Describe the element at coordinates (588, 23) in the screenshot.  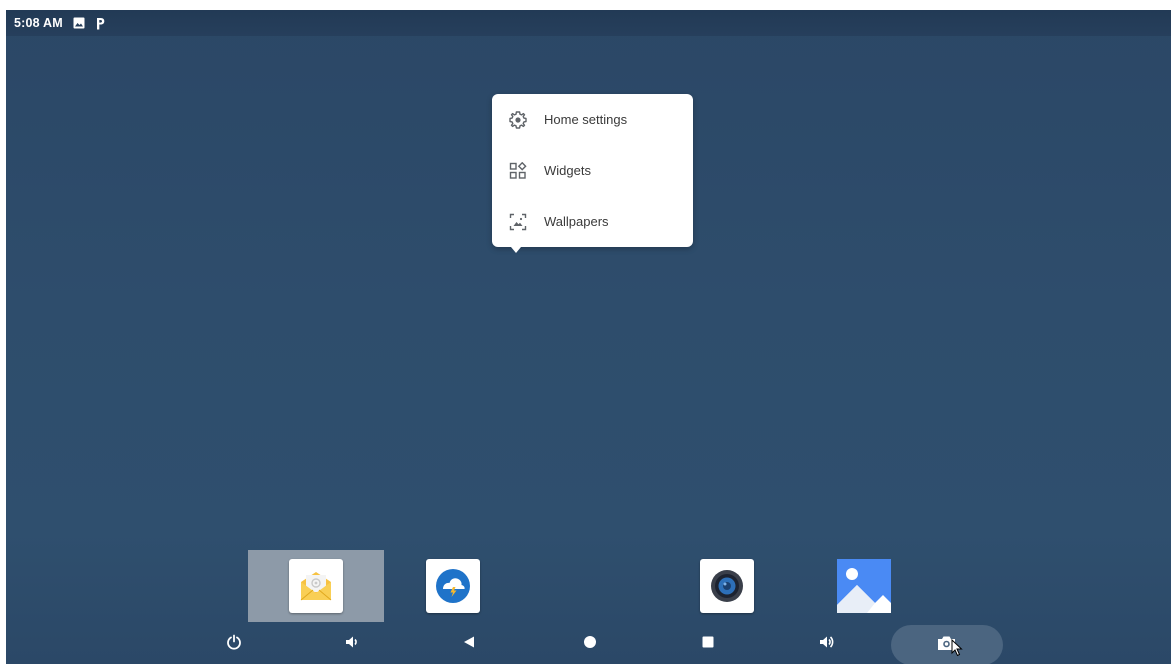
I see `status-bar: 5:08 AM` at that location.